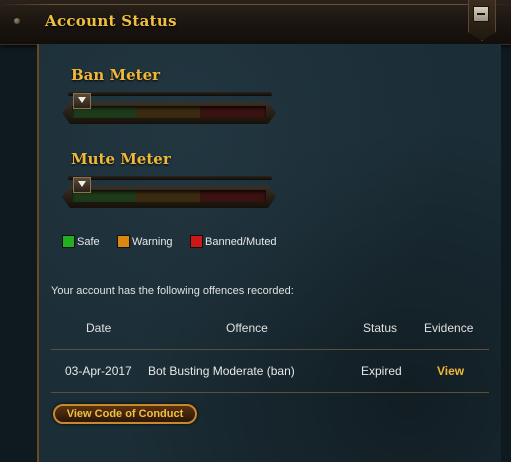  I want to click on mute-meter-title: Mute Meter, so click(121, 159).